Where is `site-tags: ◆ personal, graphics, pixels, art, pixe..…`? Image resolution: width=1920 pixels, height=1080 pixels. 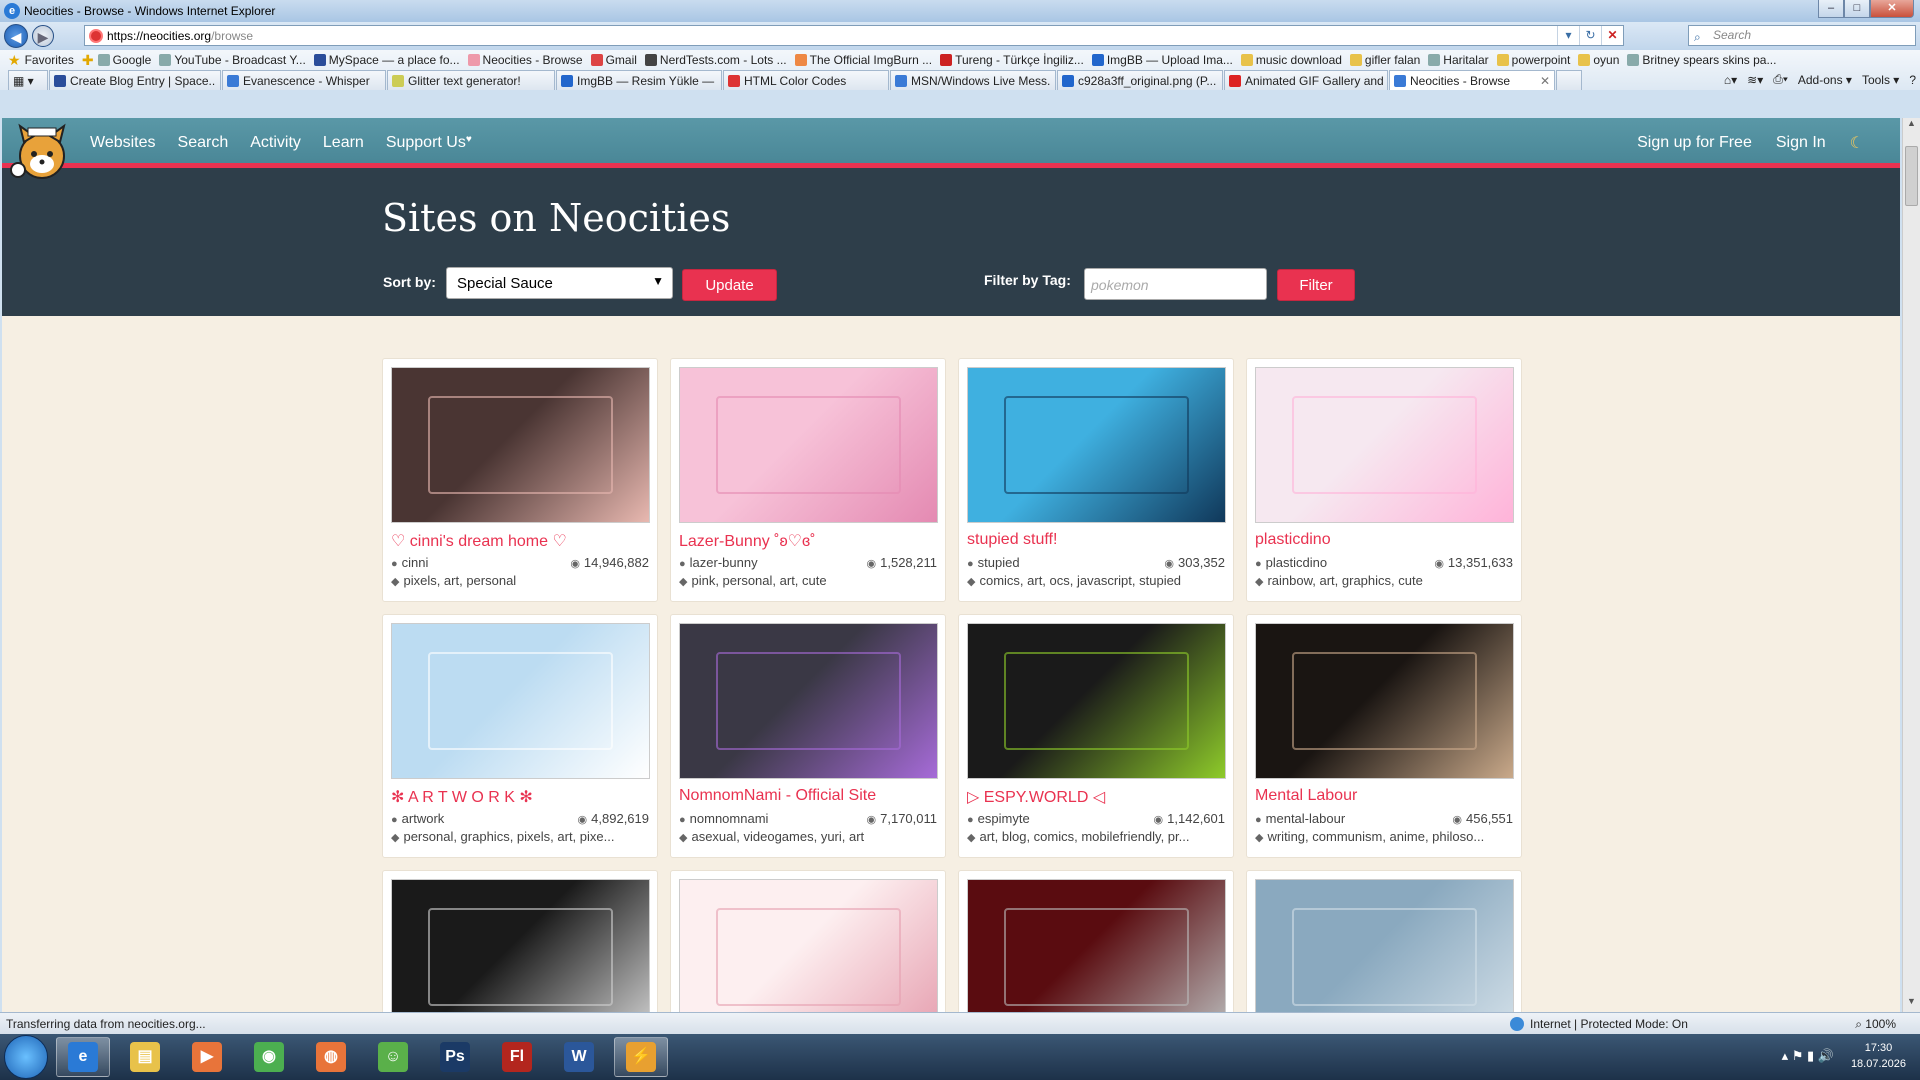 site-tags: ◆ personal, graphics, pixels, art, pixe..… is located at coordinates (522, 836).